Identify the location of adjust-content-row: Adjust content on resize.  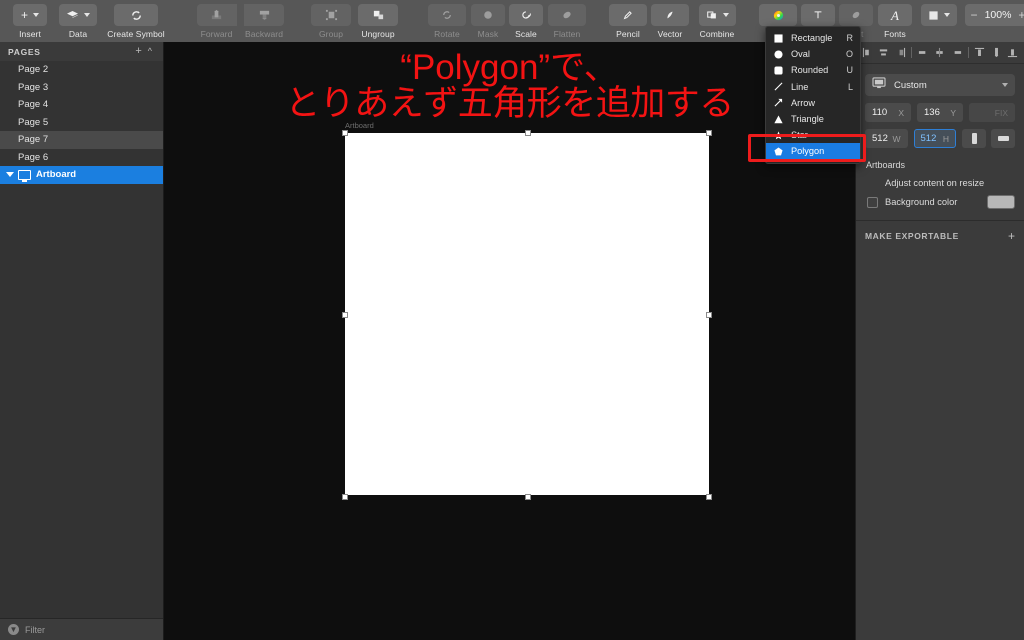
(941, 182).